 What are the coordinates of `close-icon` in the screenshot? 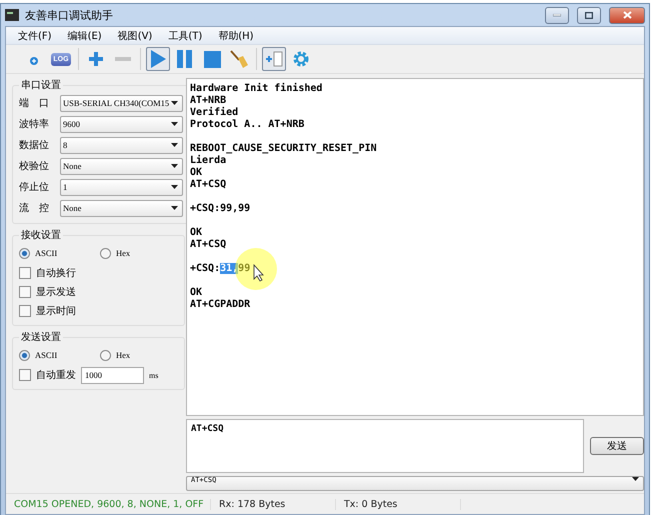 It's located at (627, 15).